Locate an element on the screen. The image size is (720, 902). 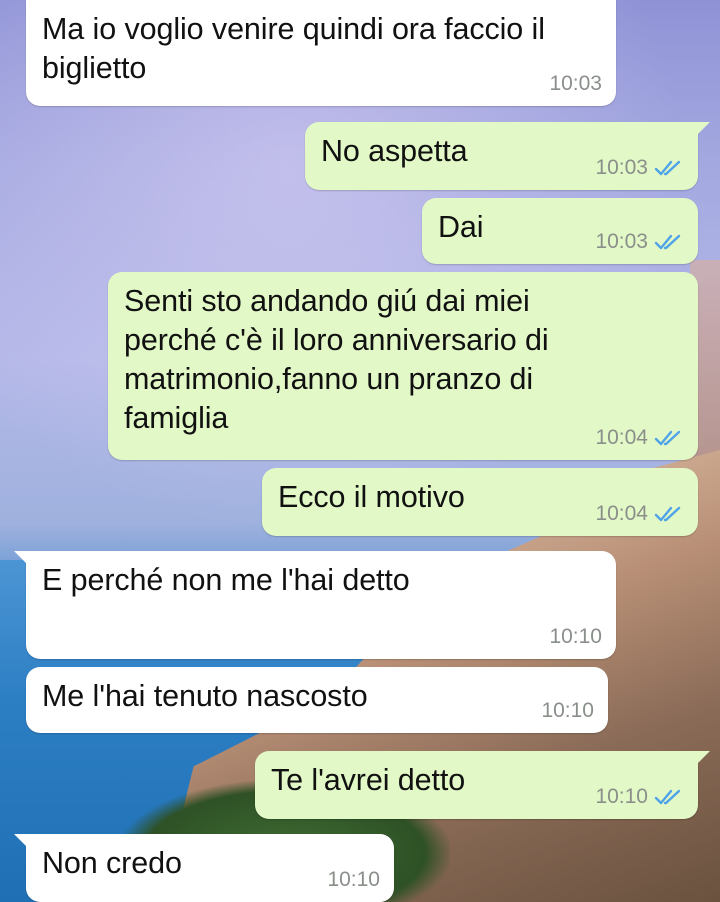
message-text: Non credo is located at coordinates (112, 863).